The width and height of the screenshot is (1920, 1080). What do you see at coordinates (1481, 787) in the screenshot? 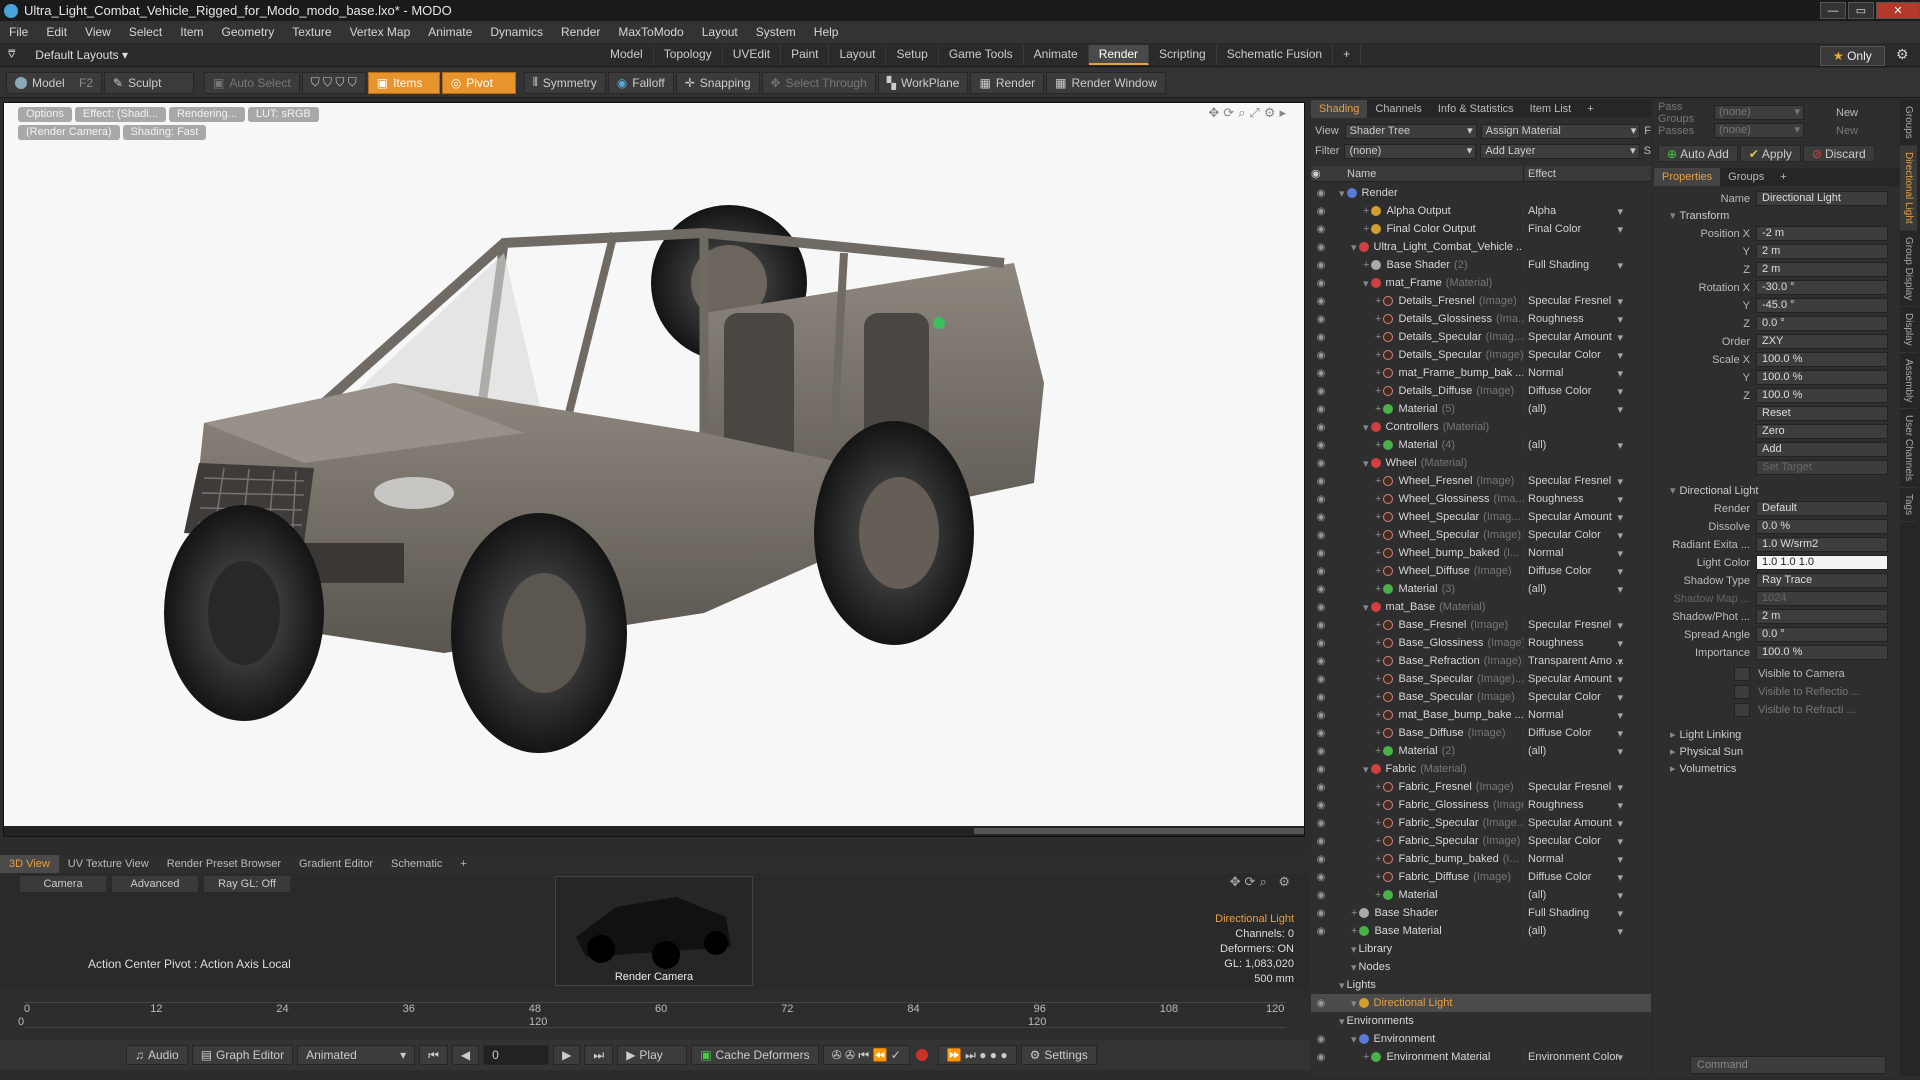
I see `shader-tree-row: ◉ + Fabric_Fresnel (Image) Specular Fresnel` at bounding box center [1481, 787].